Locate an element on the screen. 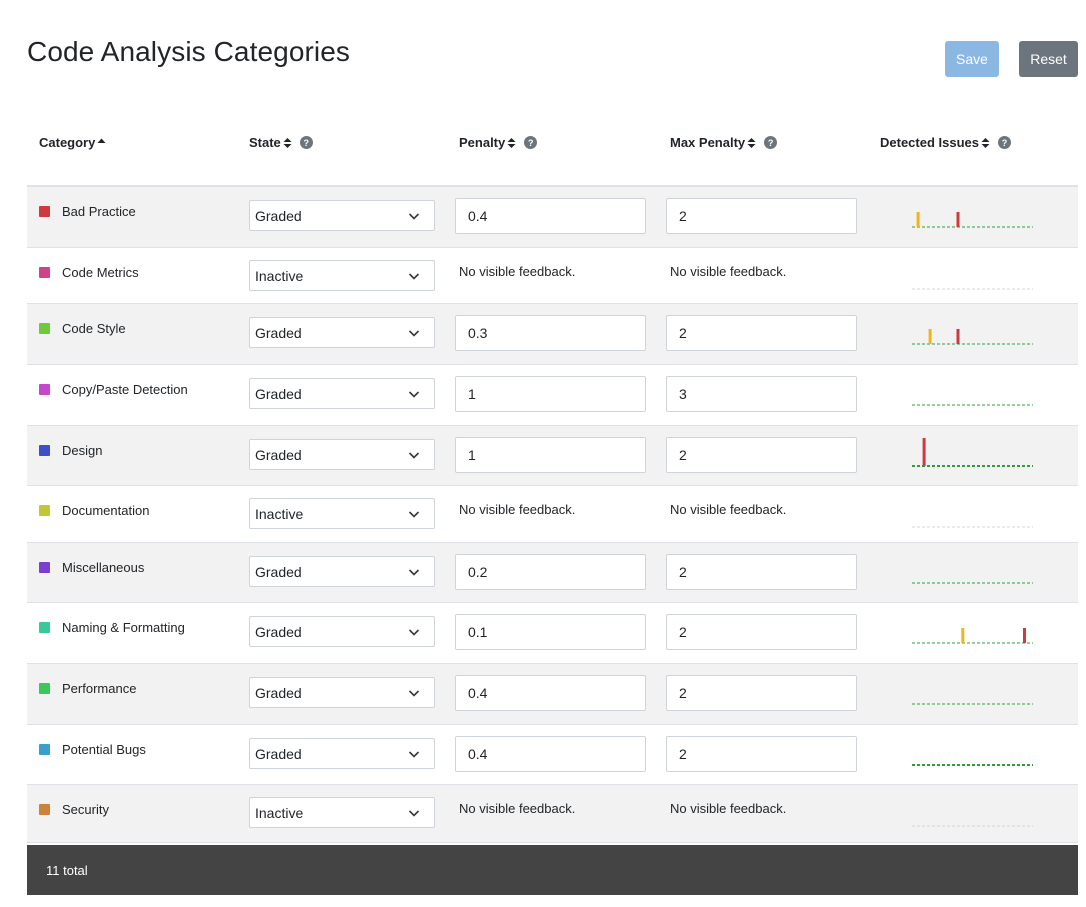  max-penalty-value: 3 is located at coordinates (683, 394).